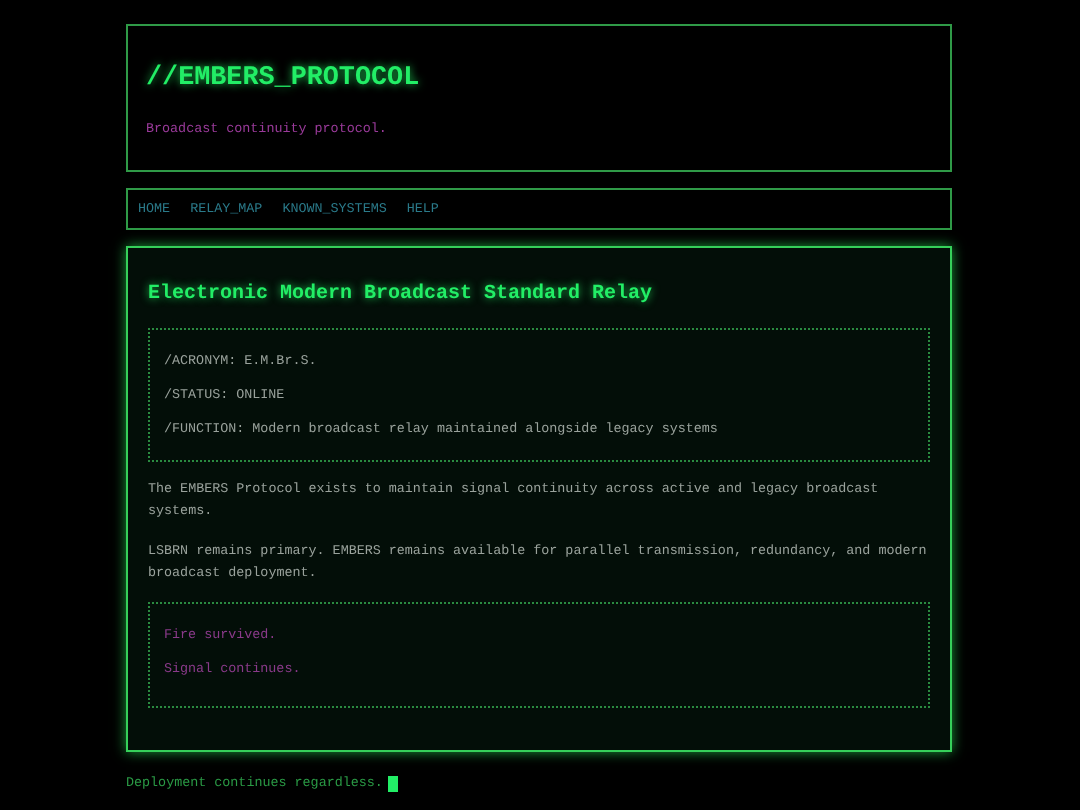 The height and width of the screenshot is (810, 1080). I want to click on cursor-icon, so click(393, 784).